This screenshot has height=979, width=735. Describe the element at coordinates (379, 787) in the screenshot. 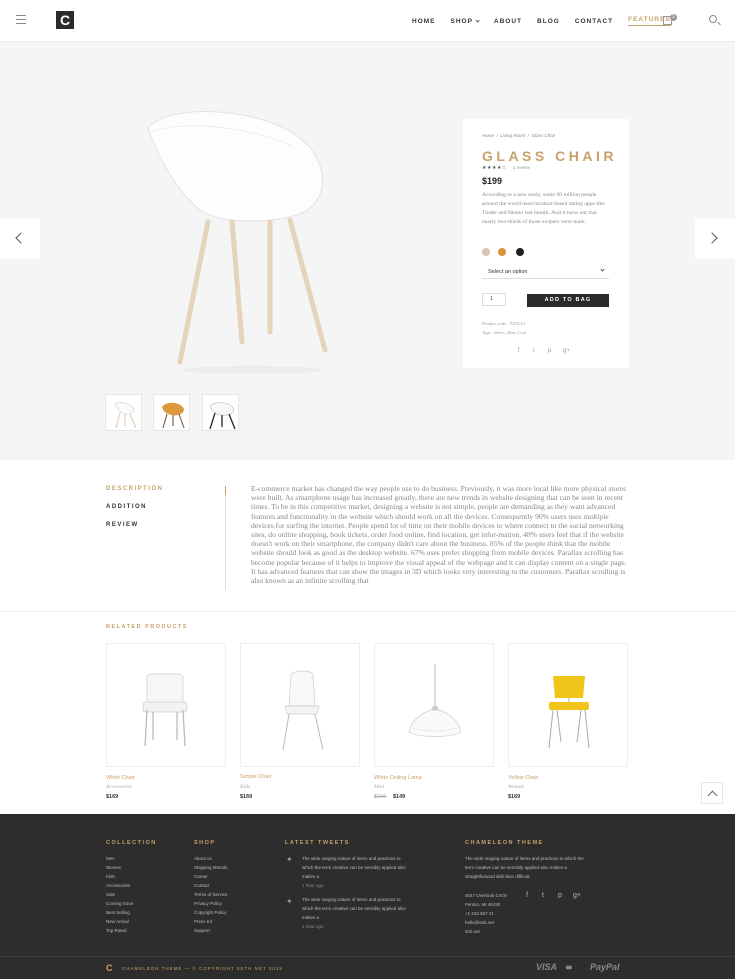

I see `related-product-category: Man` at that location.